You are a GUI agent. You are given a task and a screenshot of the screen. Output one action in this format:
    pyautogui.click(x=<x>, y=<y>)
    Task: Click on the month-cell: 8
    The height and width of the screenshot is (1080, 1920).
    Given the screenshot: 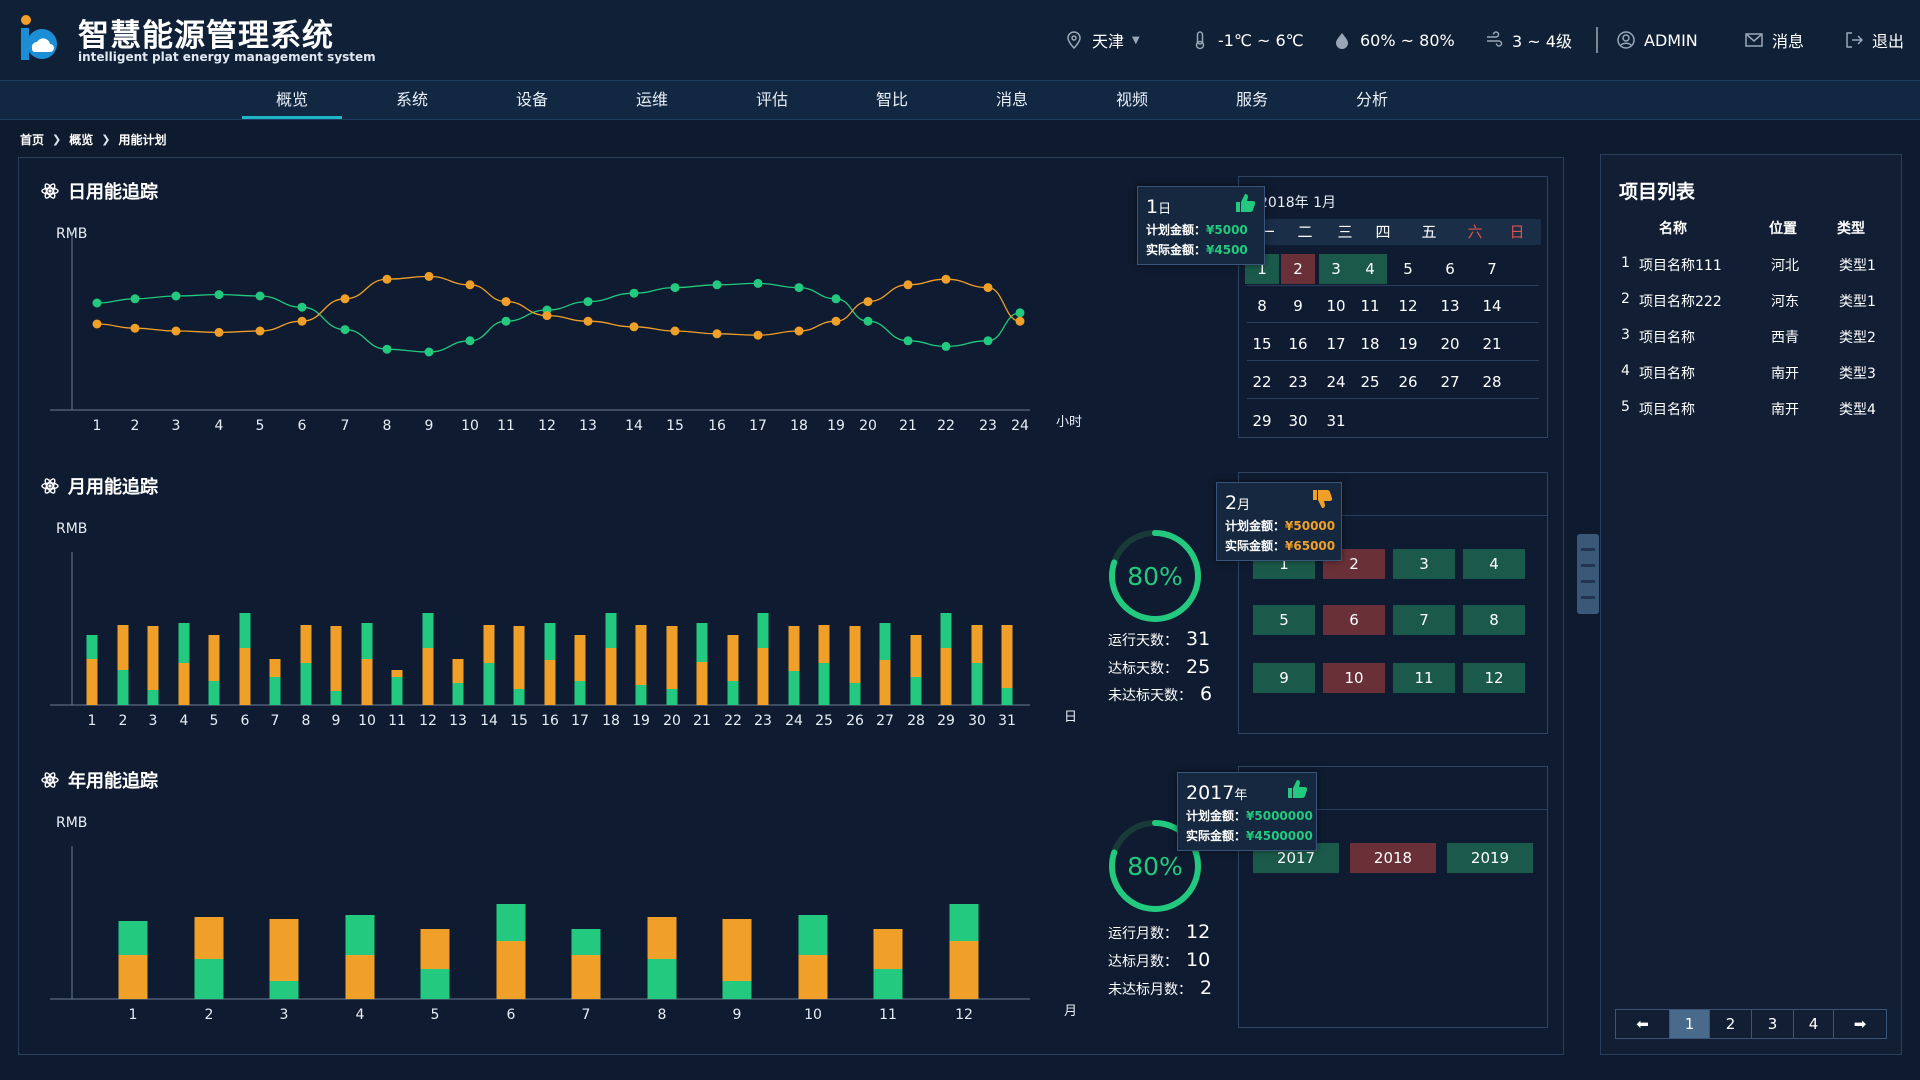 What is the action you would take?
    pyautogui.click(x=1494, y=620)
    